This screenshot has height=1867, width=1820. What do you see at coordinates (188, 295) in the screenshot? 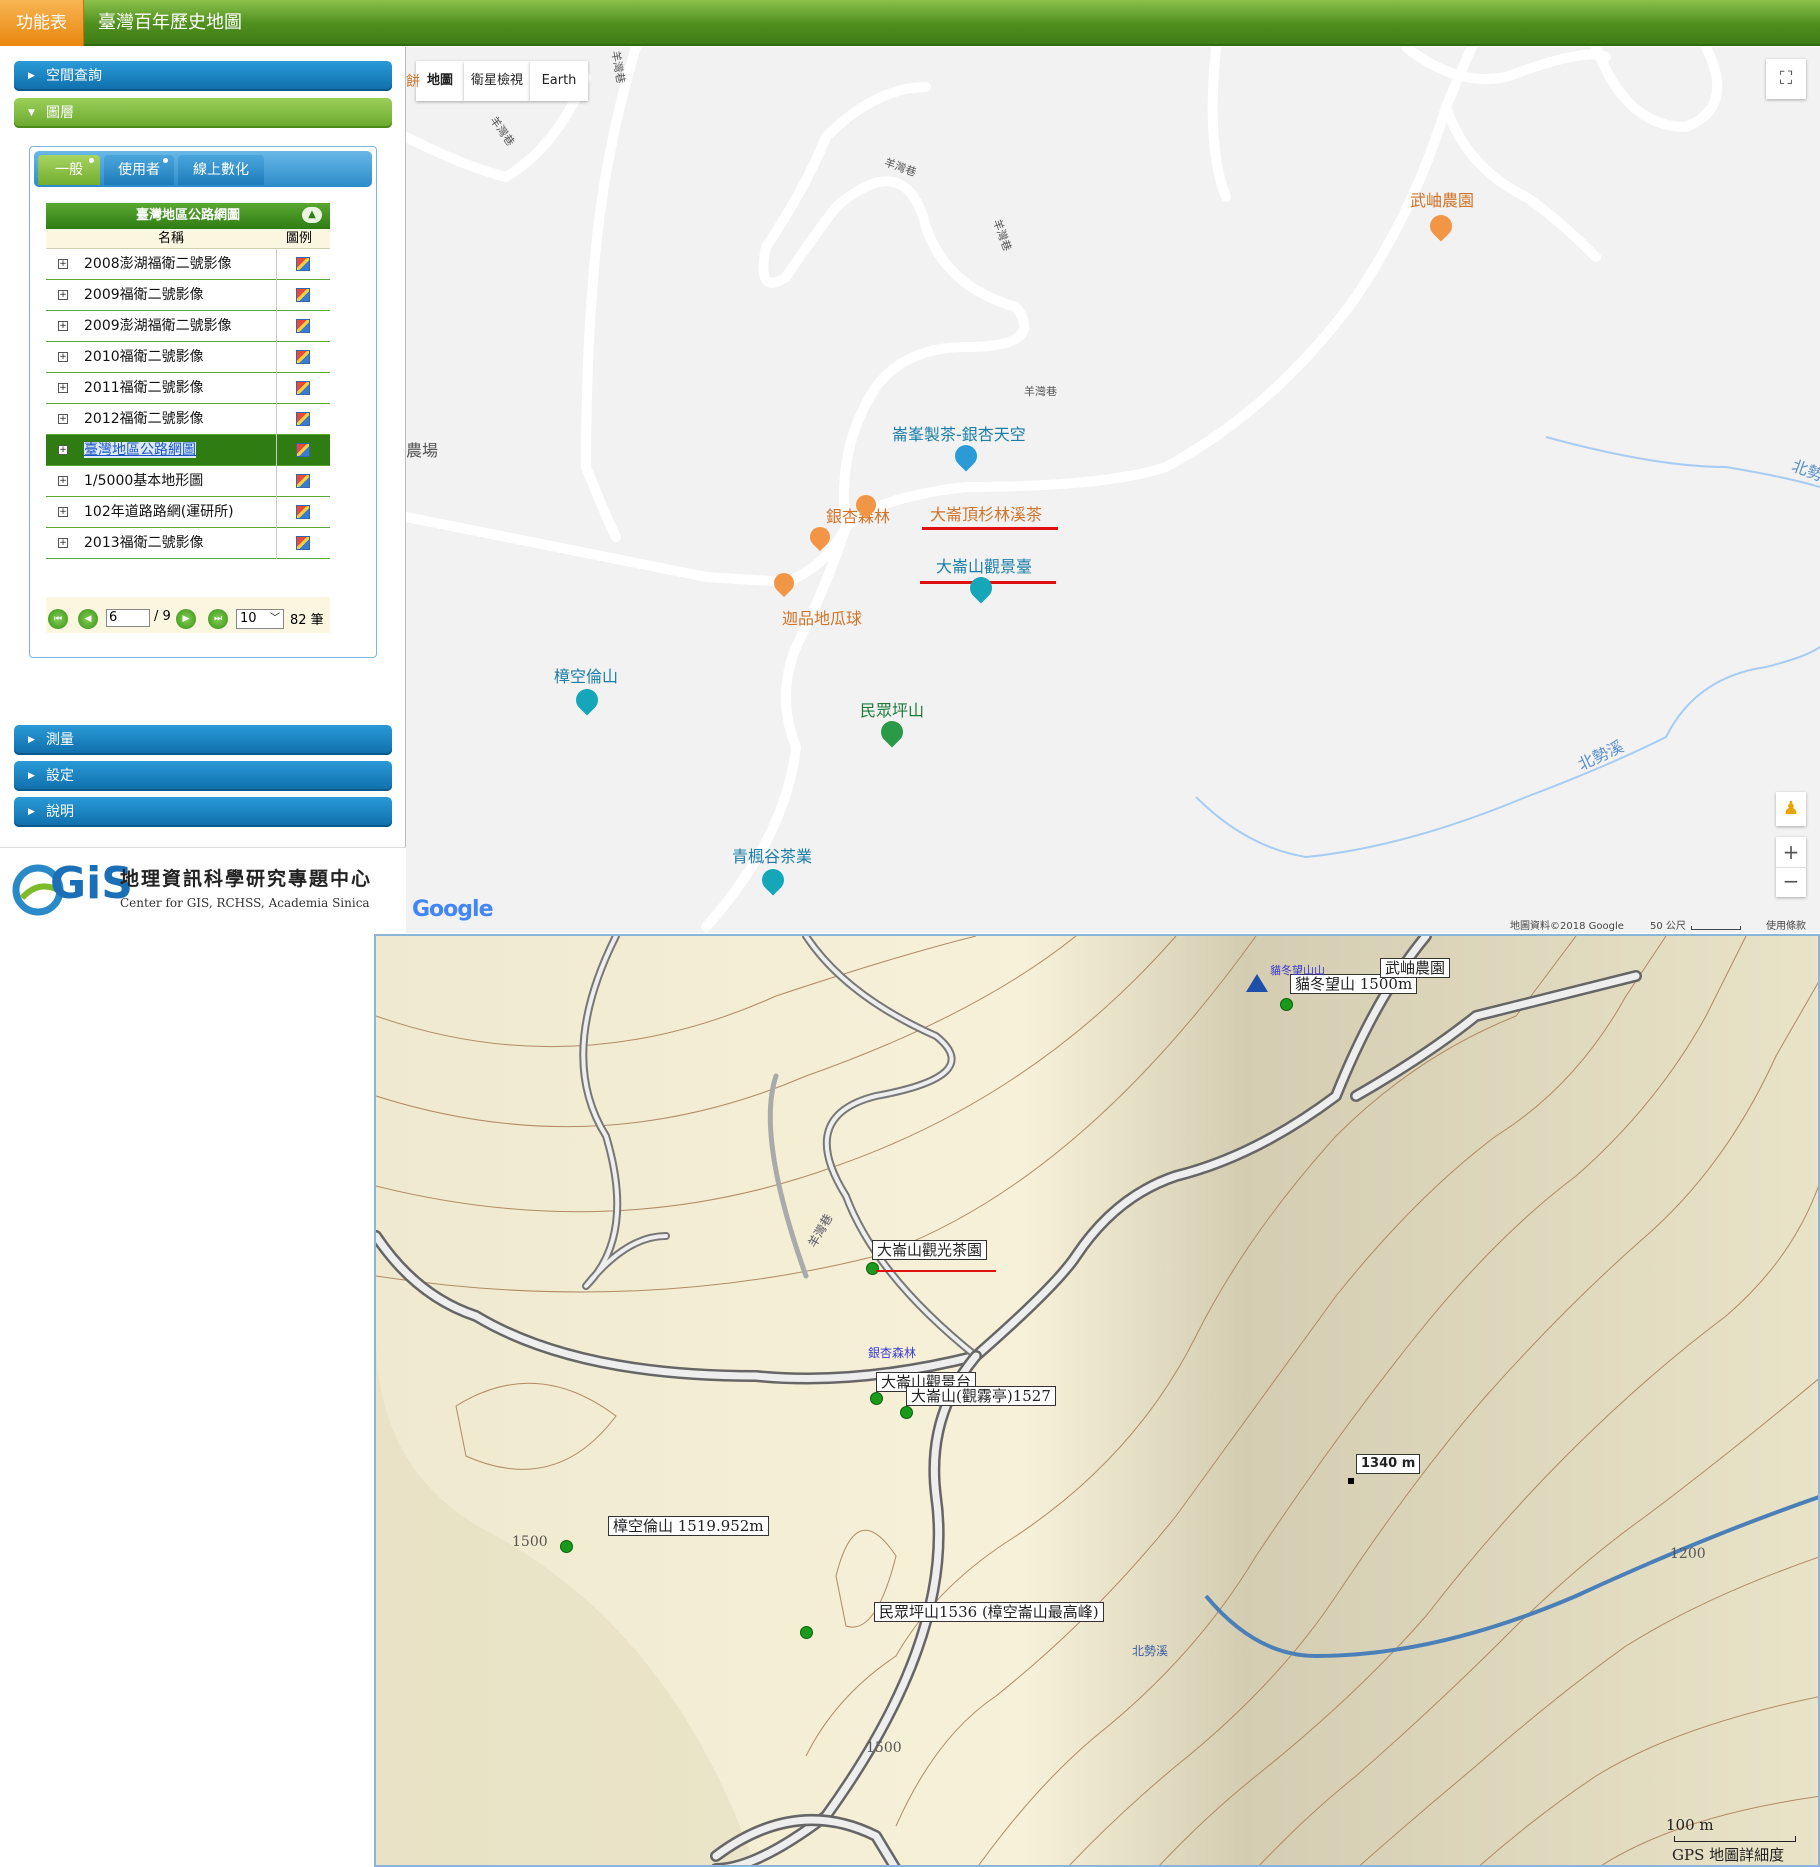
I see `layer-row: +2009福衛二號影像` at bounding box center [188, 295].